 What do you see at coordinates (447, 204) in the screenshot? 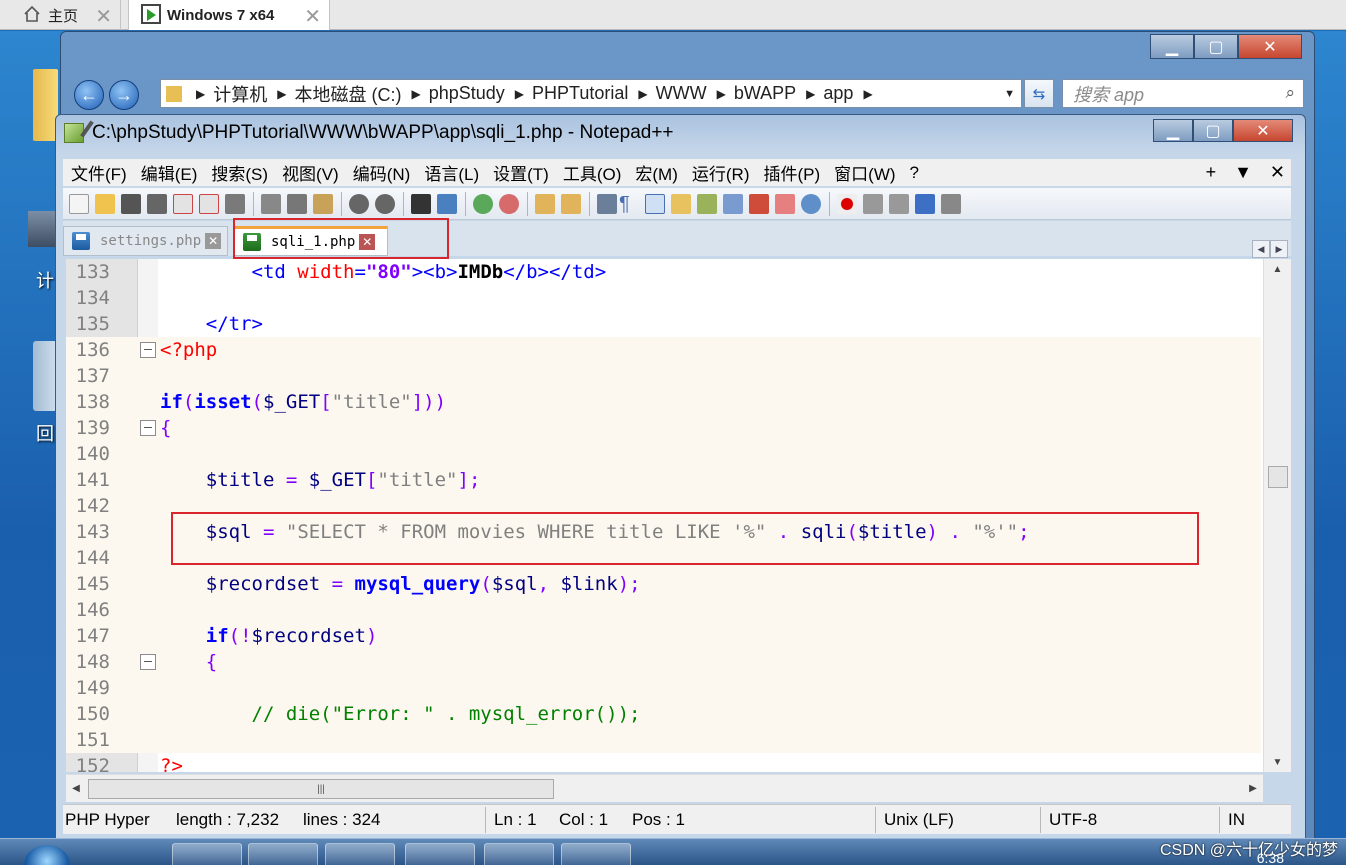
I see `replace-icon` at bounding box center [447, 204].